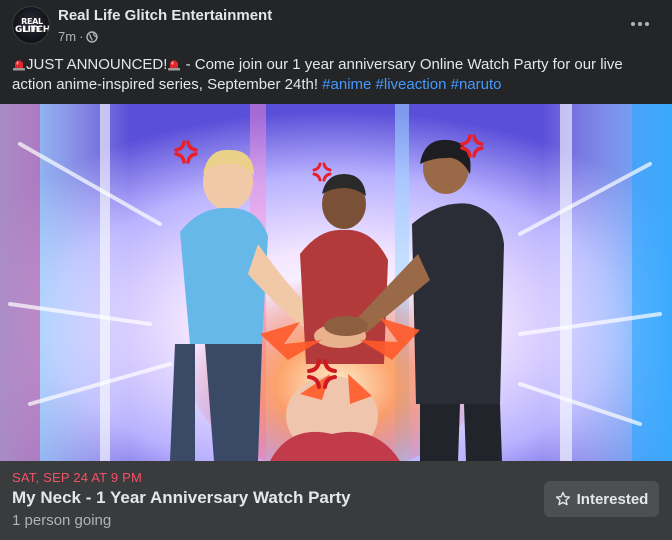 The height and width of the screenshot is (540, 672). What do you see at coordinates (32, 30) in the screenshot?
I see `avatar-logo-line2: GLITCH` at bounding box center [32, 30].